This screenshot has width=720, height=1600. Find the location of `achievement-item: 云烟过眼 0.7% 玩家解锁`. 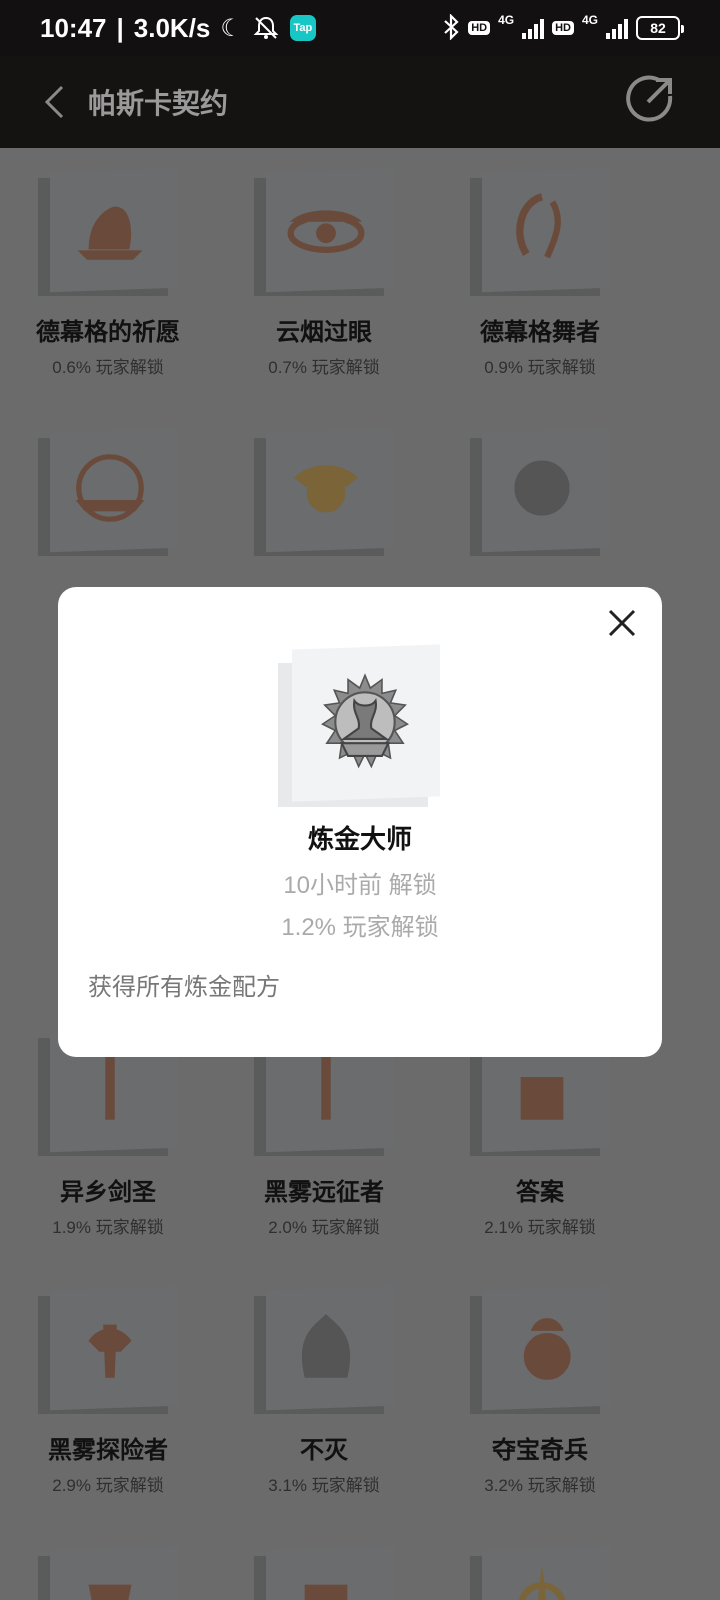

achievement-item: 云烟过眼 0.7% 玩家解锁 is located at coordinates (324, 272).